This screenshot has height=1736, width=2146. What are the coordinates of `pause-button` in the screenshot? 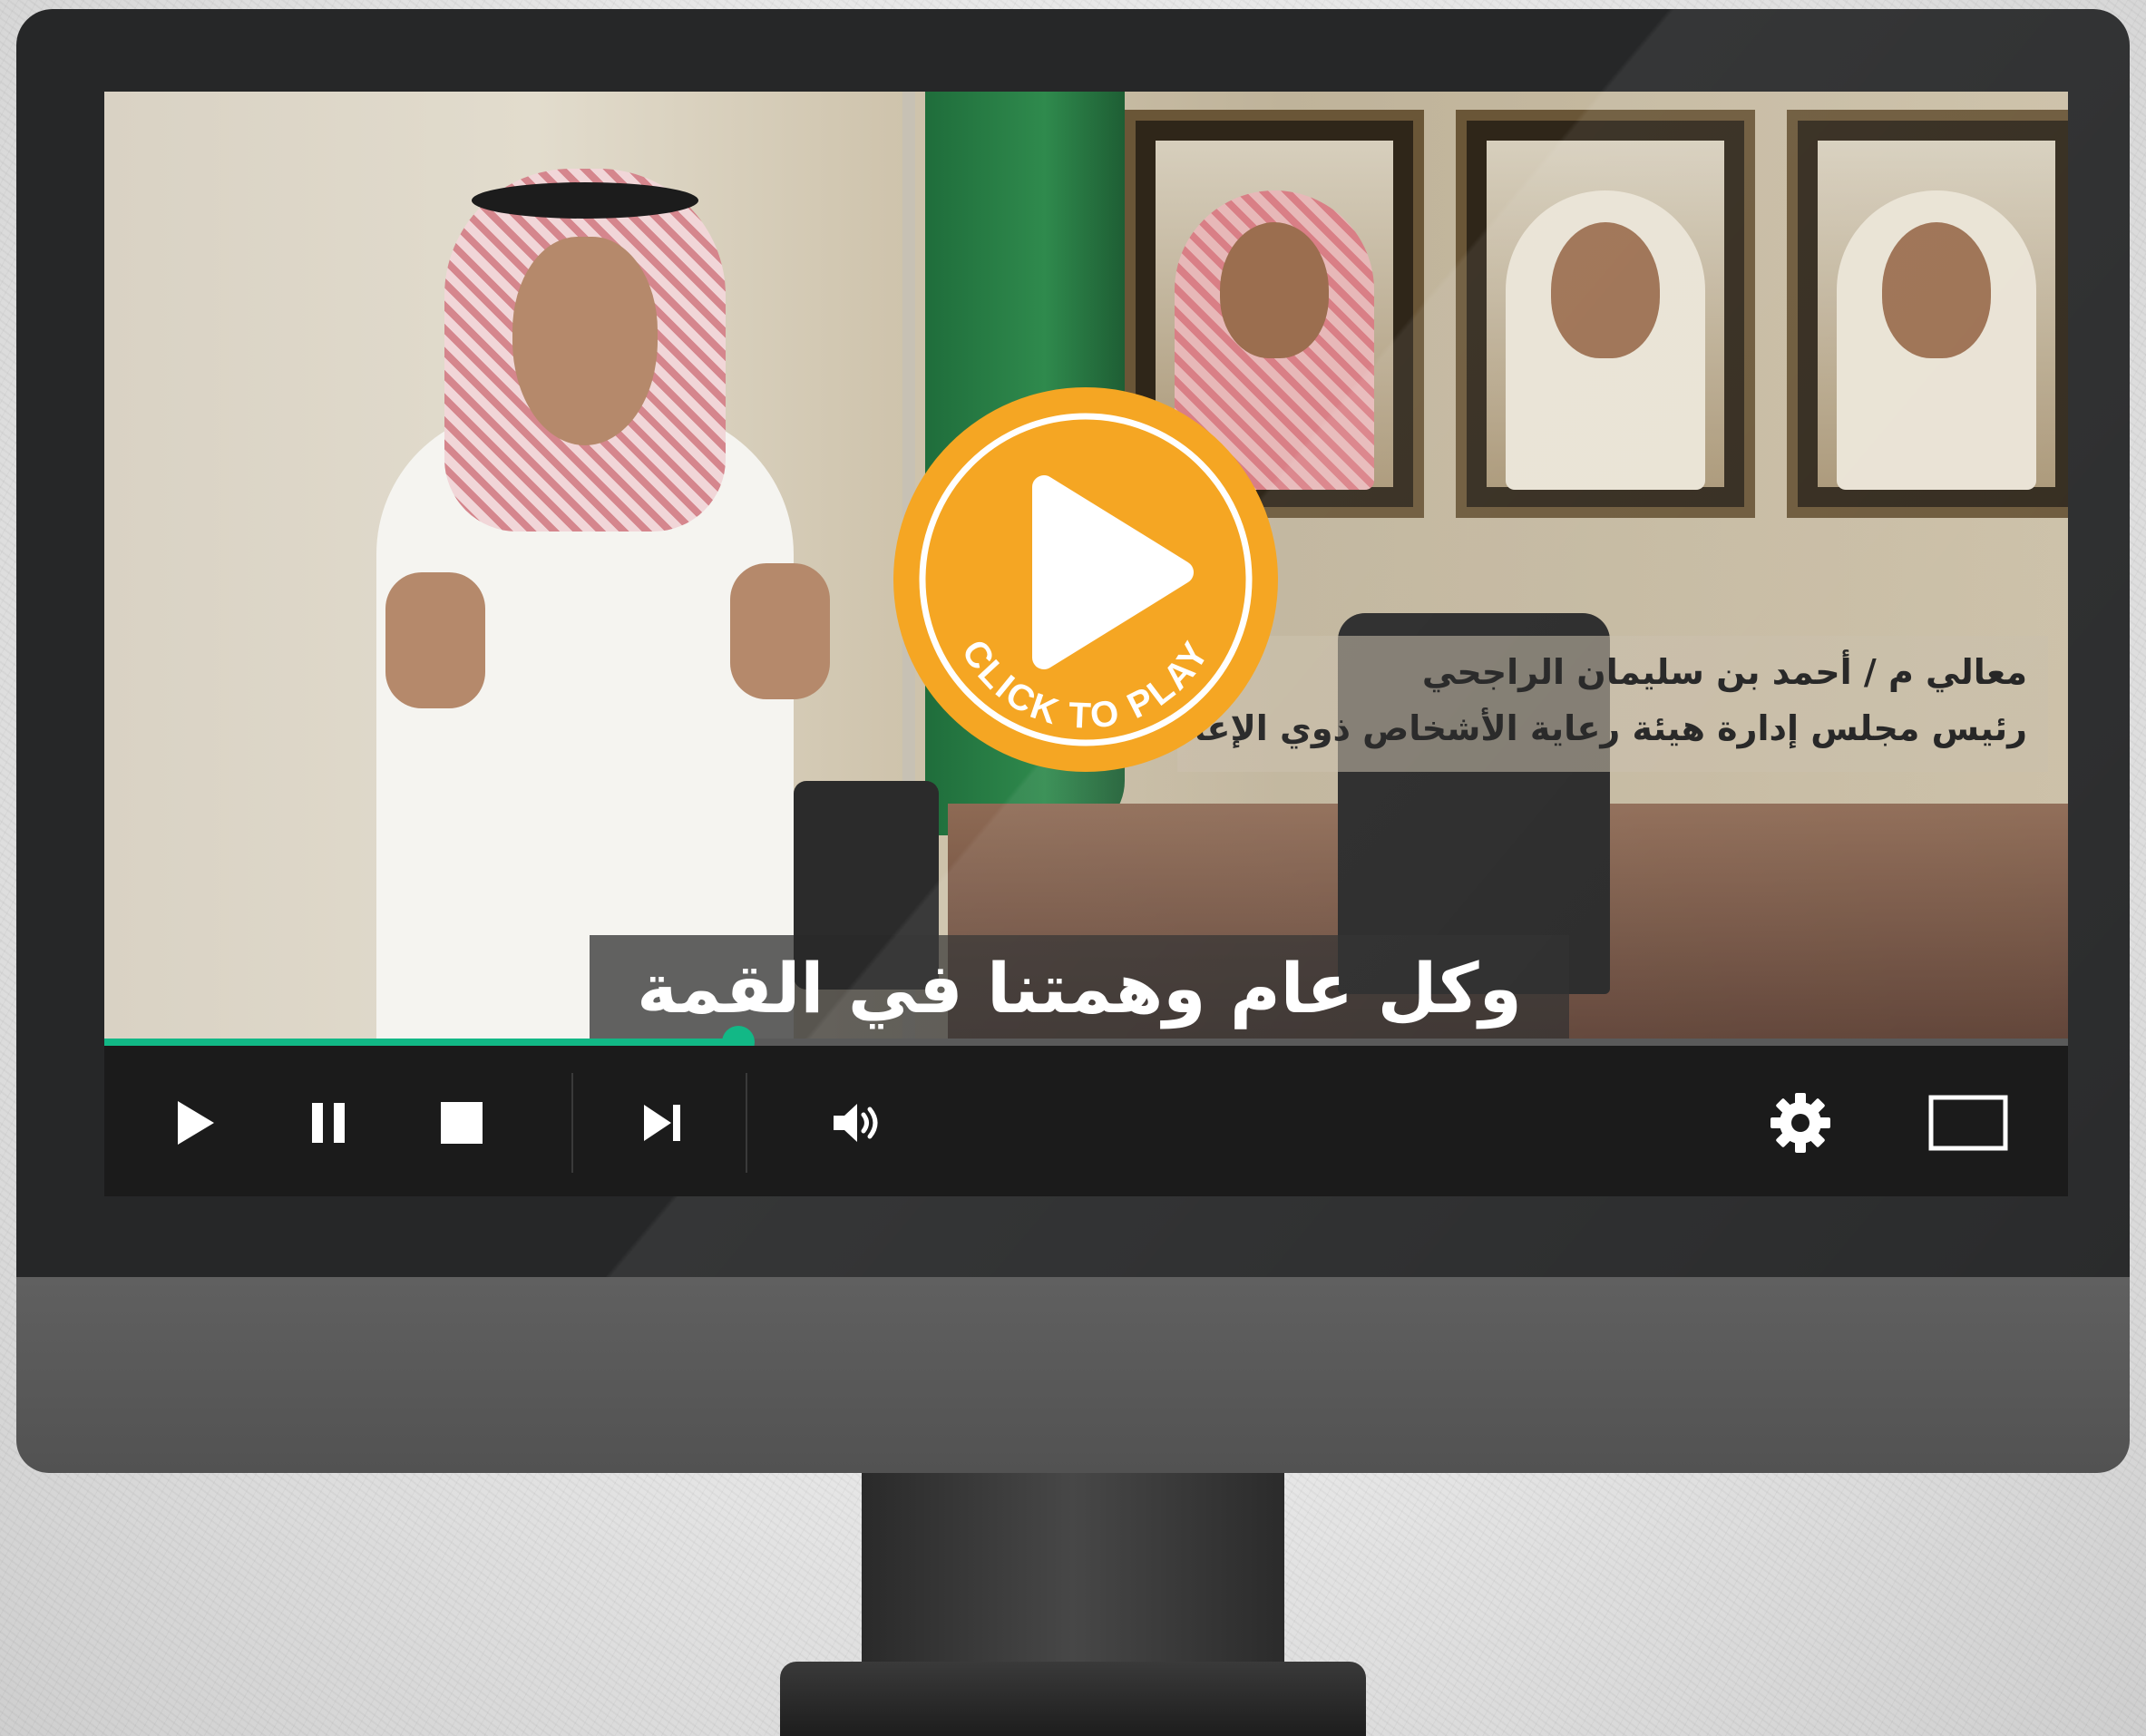 It's located at (329, 1123).